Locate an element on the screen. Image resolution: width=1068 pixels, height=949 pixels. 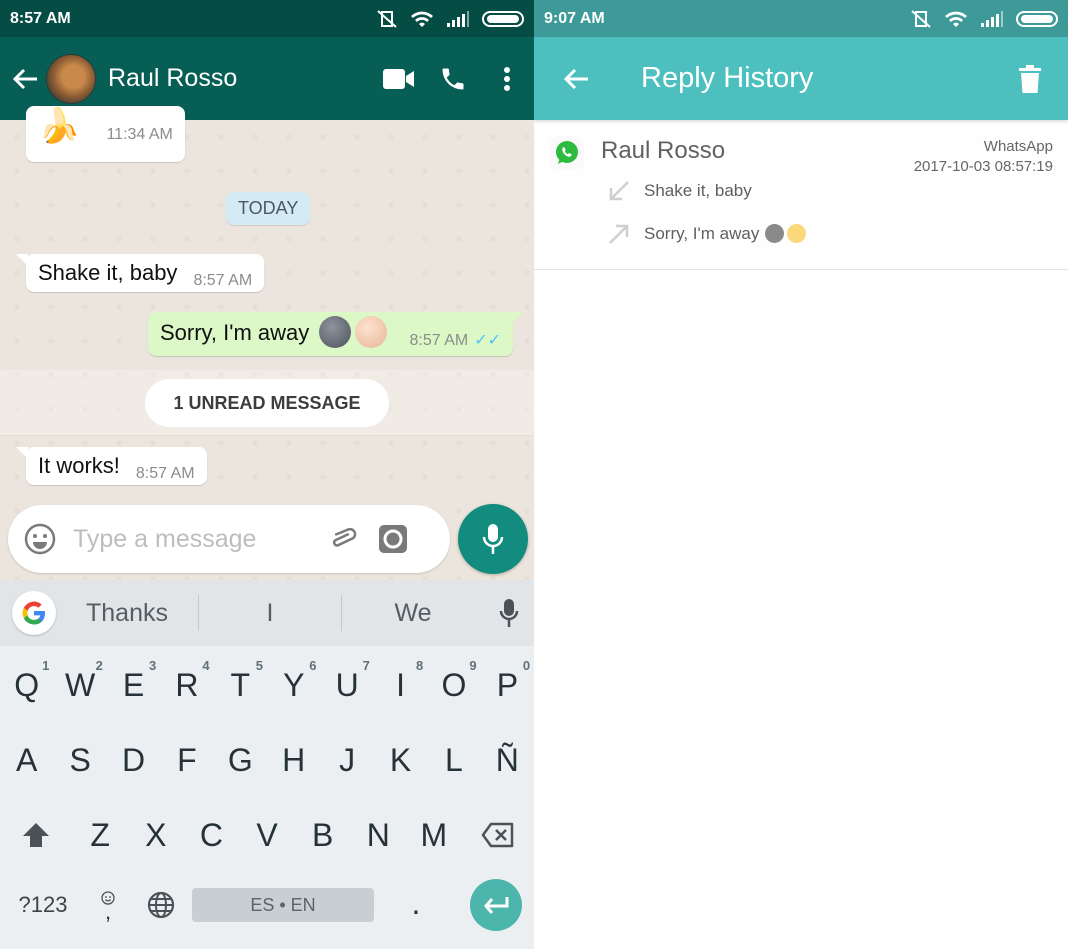
period-key: . is located at coordinates (416, 905).